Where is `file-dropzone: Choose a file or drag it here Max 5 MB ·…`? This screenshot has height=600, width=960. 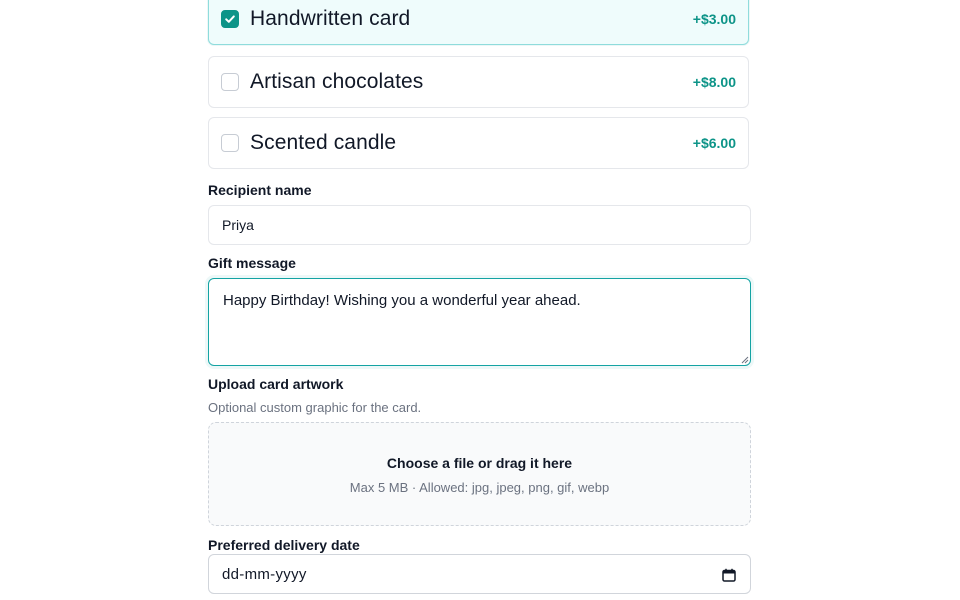 file-dropzone: Choose a file or drag it here Max 5 MB ·… is located at coordinates (479, 474).